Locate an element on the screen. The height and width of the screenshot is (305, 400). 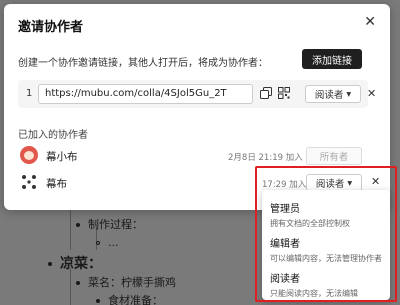
outline-item: 制作过程： is located at coordinates (109, 224).